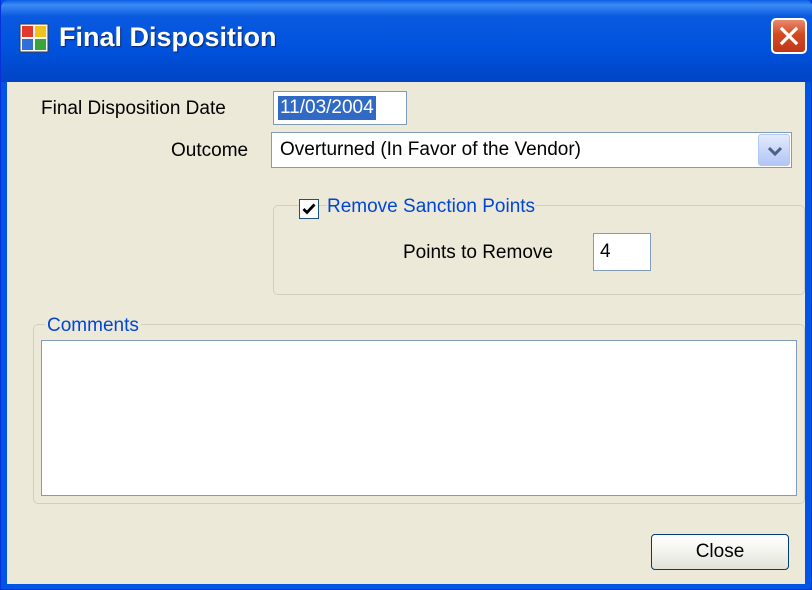 This screenshot has width=812, height=590. Describe the element at coordinates (168, 37) in the screenshot. I see `window-title: Final Disposition` at that location.